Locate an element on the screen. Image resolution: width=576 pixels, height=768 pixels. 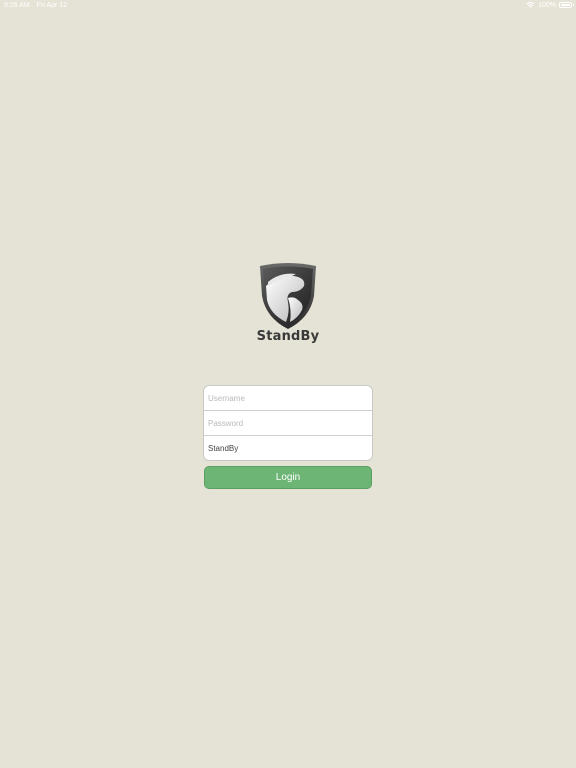
shield-logo-icon is located at coordinates (288, 296).